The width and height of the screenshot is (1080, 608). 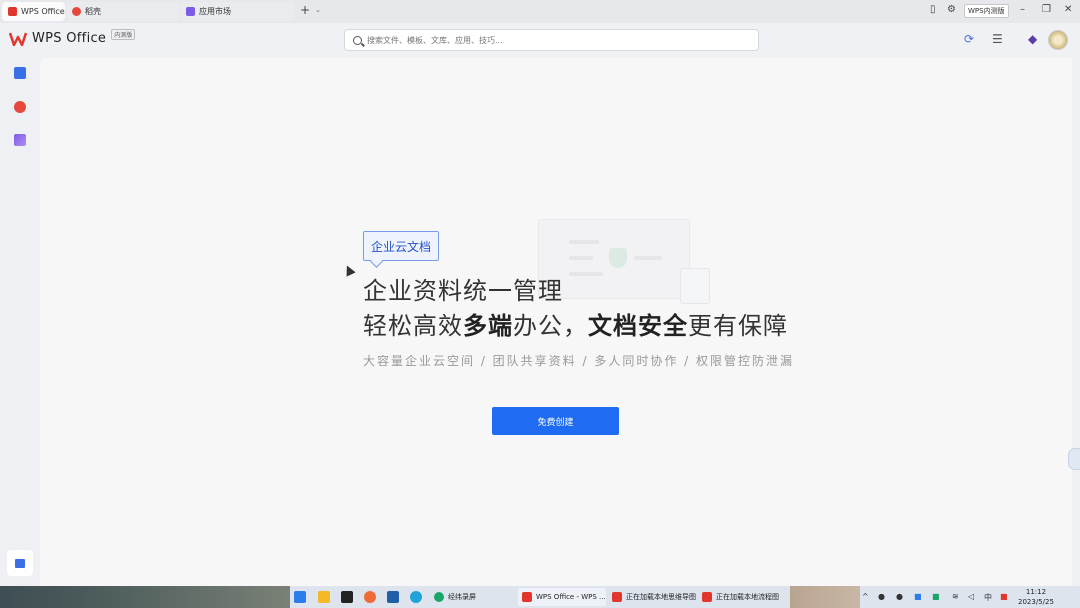 I want to click on app-header: WPS Office 内测版 ⟳ ☰ ◆, so click(x=540, y=40).